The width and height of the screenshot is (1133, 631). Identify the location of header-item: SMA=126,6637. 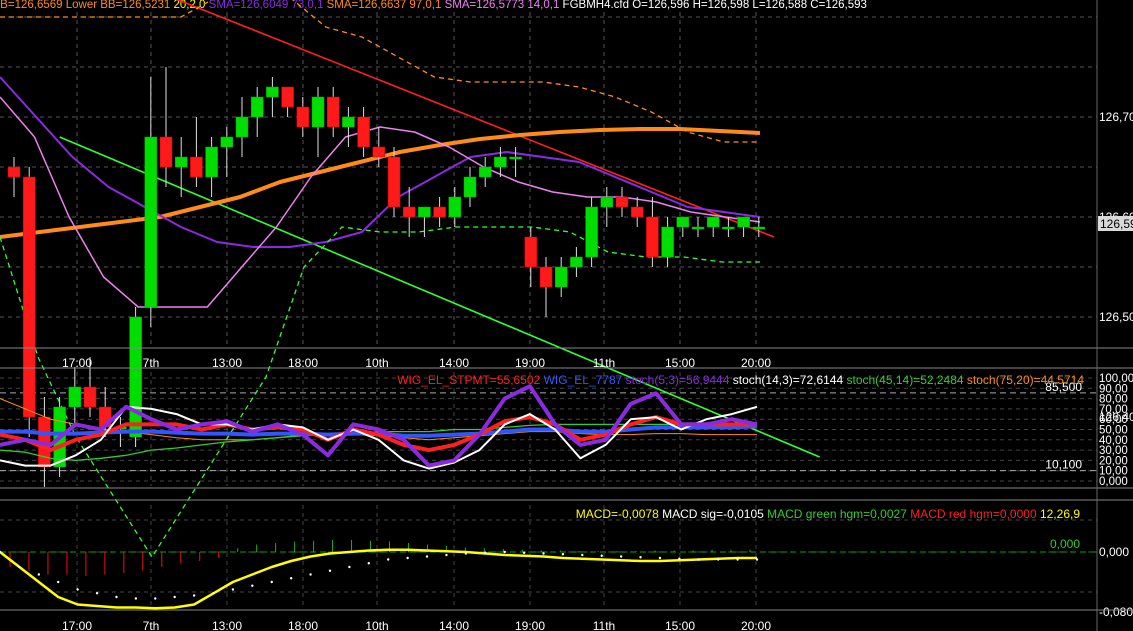
(364, 5).